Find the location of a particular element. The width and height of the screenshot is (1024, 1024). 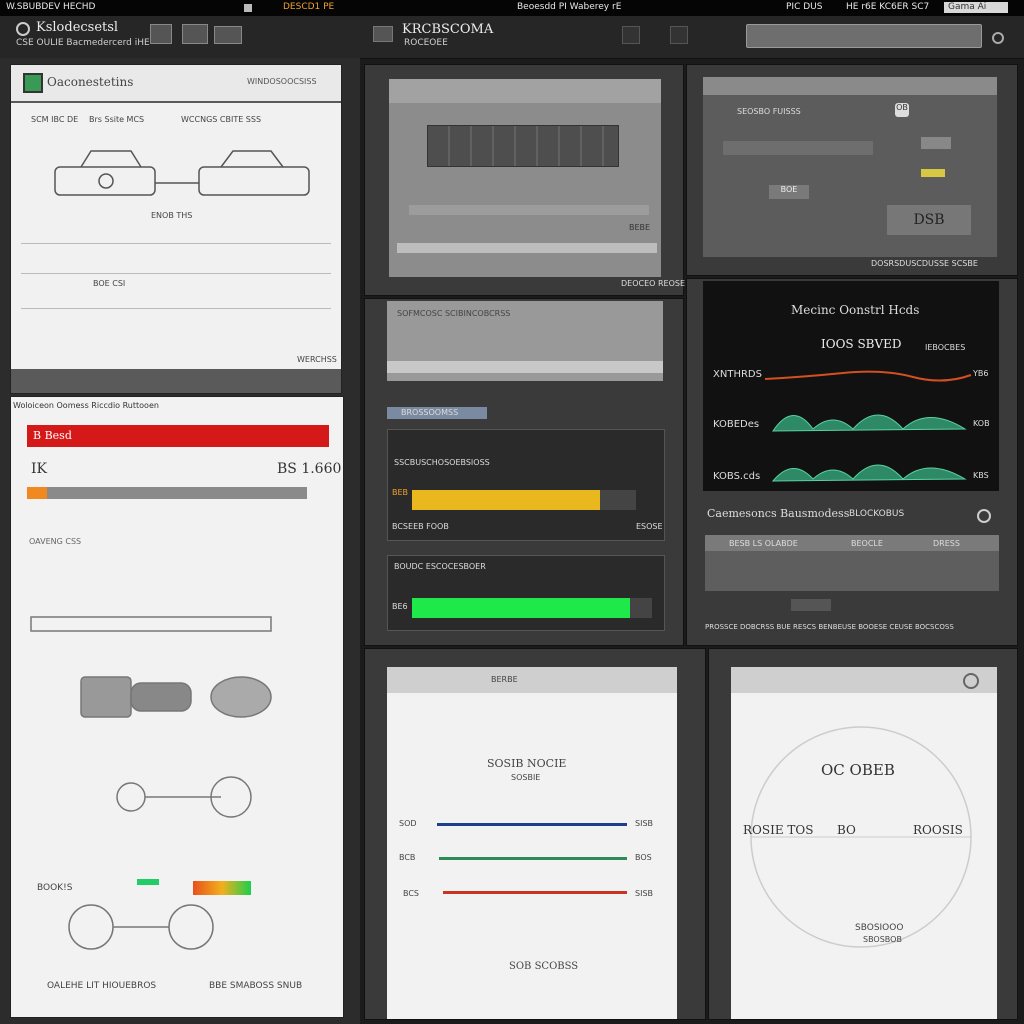

preview-window: BEBE is located at coordinates (525, 178).